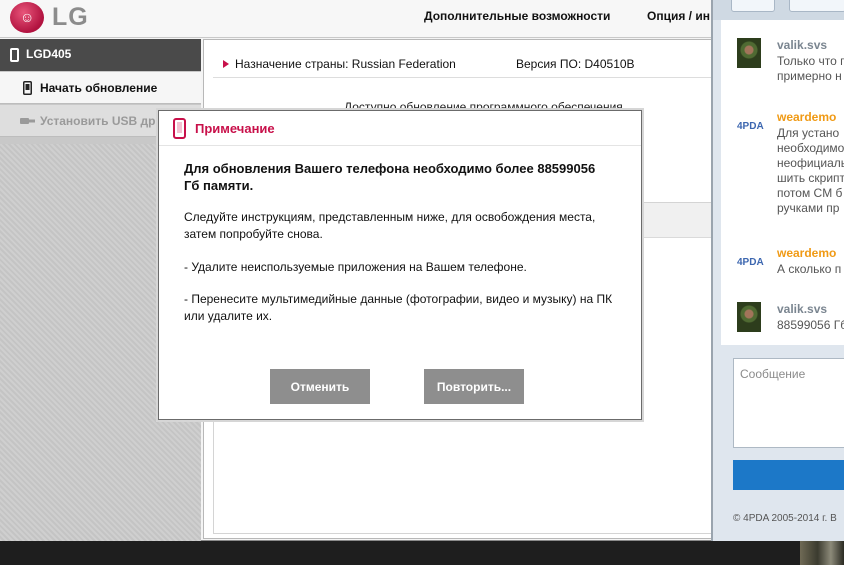 The width and height of the screenshot is (844, 565). Describe the element at coordinates (49, 54) in the screenshot. I see `device-name: LGD405` at that location.